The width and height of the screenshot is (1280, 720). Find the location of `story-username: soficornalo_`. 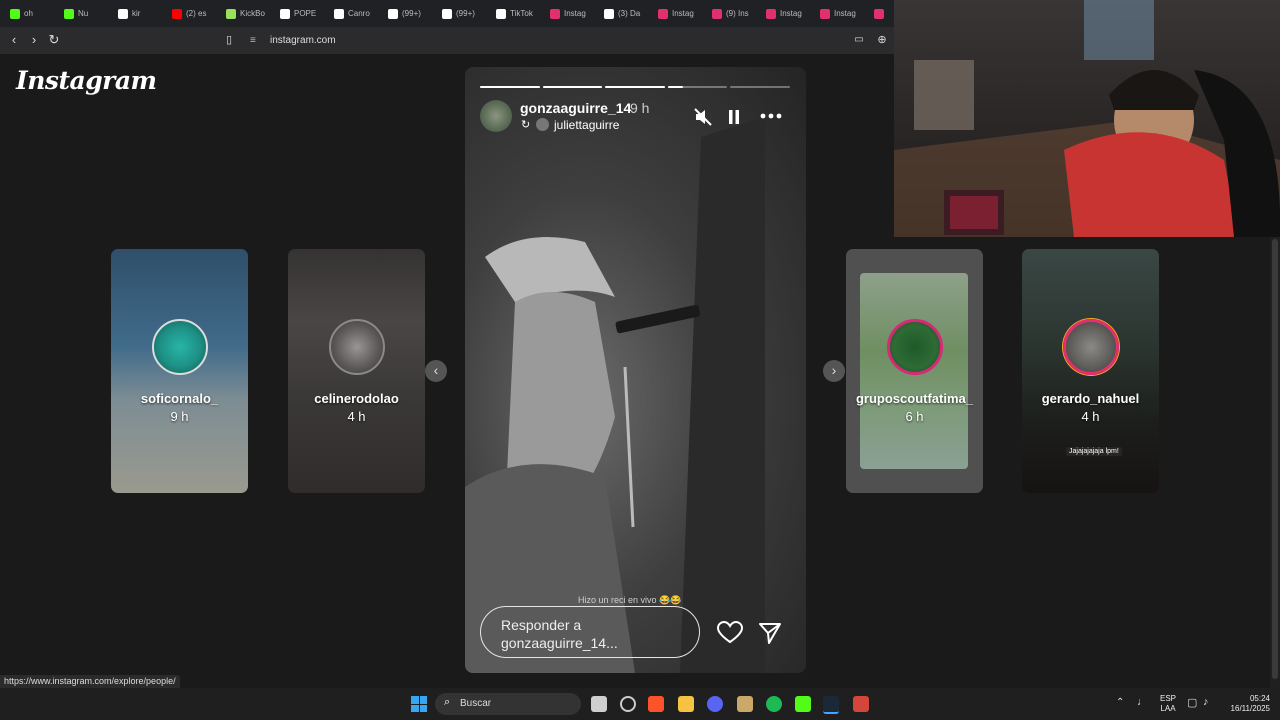

story-username: soficornalo_ is located at coordinates (179, 398).